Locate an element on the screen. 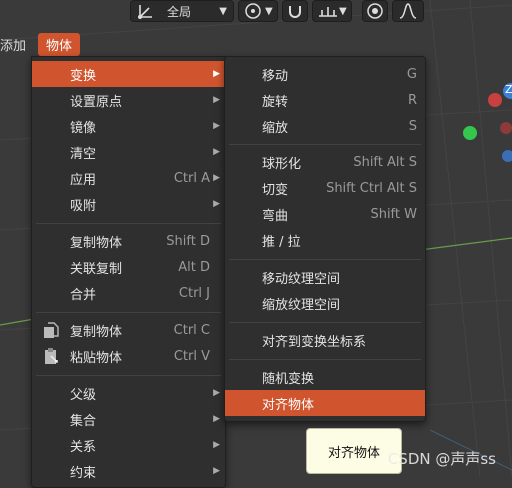 This screenshot has width=512, height=488. menu-item-shortcut: Ctrl V is located at coordinates (191, 356).